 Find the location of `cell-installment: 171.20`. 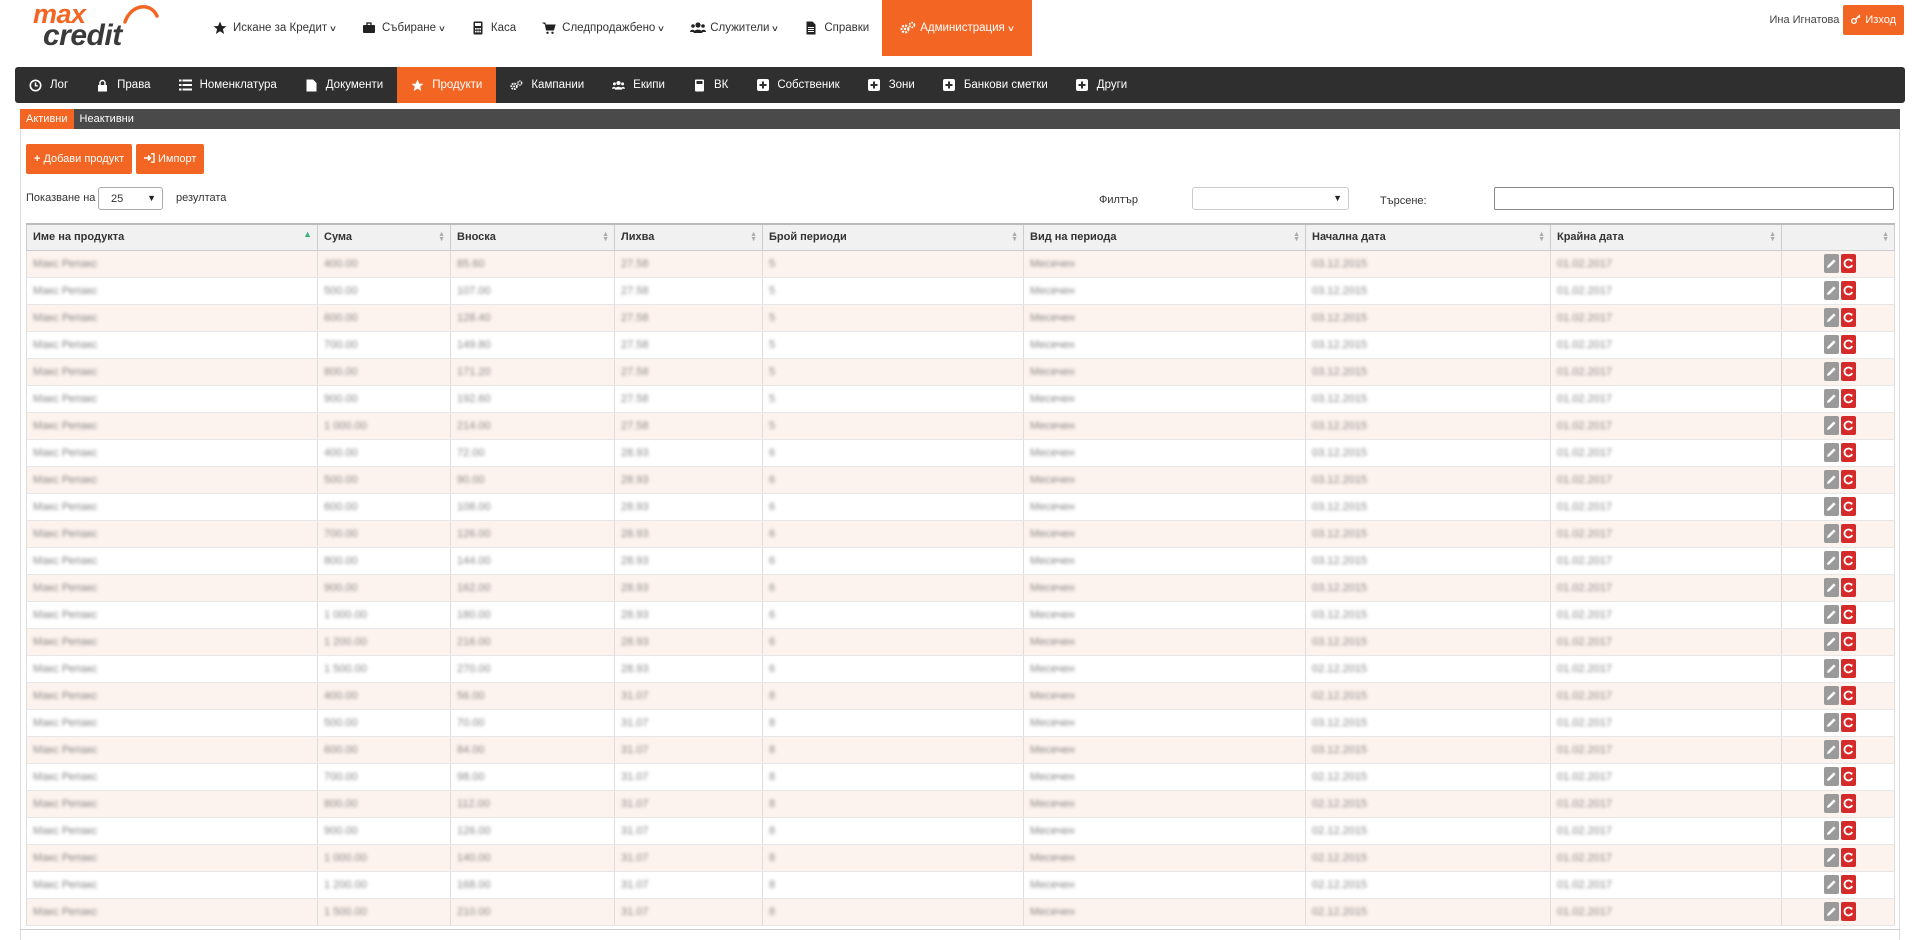

cell-installment: 171.20 is located at coordinates (532, 372).